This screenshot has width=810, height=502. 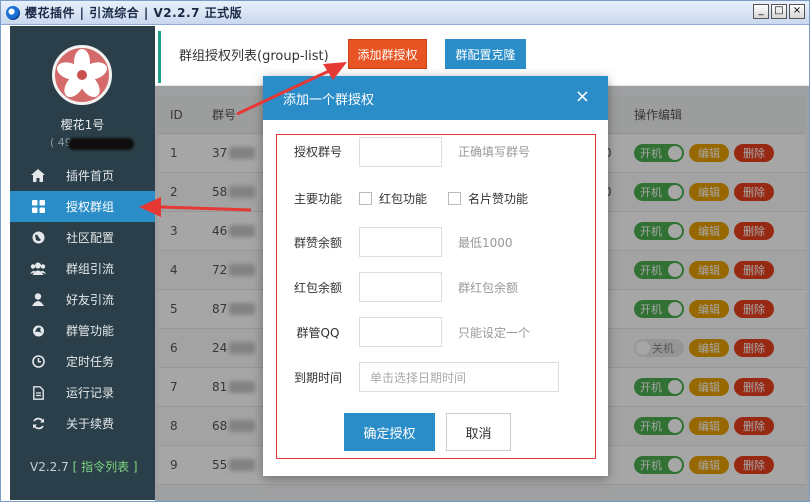 What do you see at coordinates (405, 13) in the screenshot?
I see `title-bar: 樱花插件 | 引流综合 | V2.2.7 正式版 _ □ ×` at bounding box center [405, 13].